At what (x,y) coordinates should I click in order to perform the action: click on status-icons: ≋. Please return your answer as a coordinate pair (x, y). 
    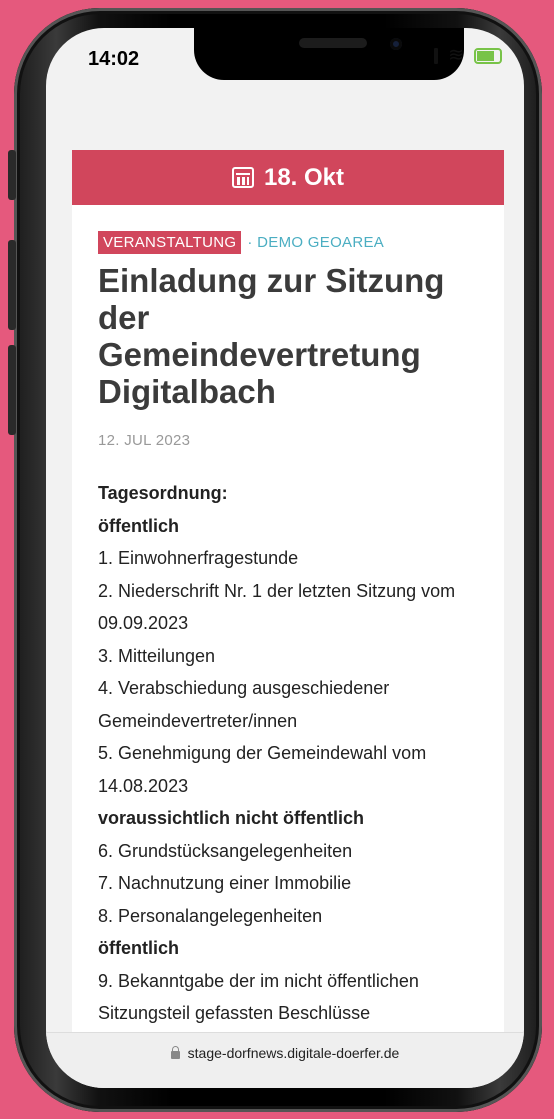
    Looking at the image, I should click on (468, 55).